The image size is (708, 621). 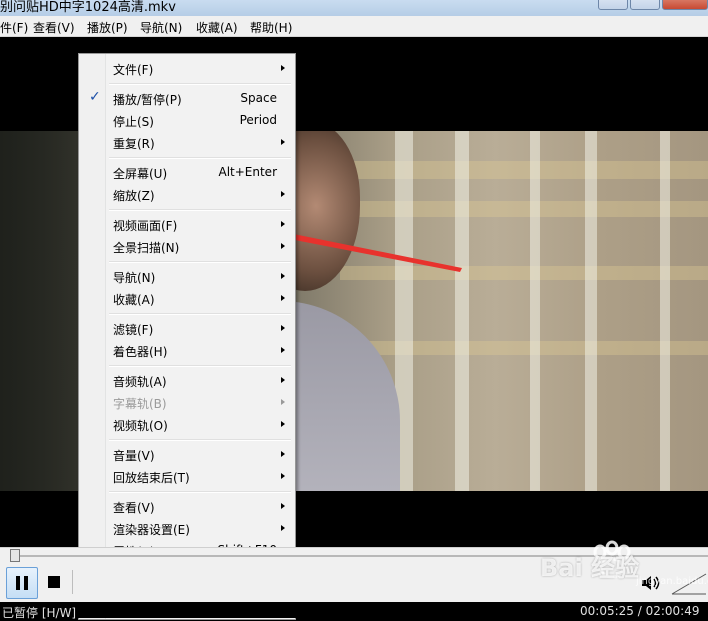 What do you see at coordinates (187, 506) in the screenshot?
I see `menu-item-view: 查看(V)` at bounding box center [187, 506].